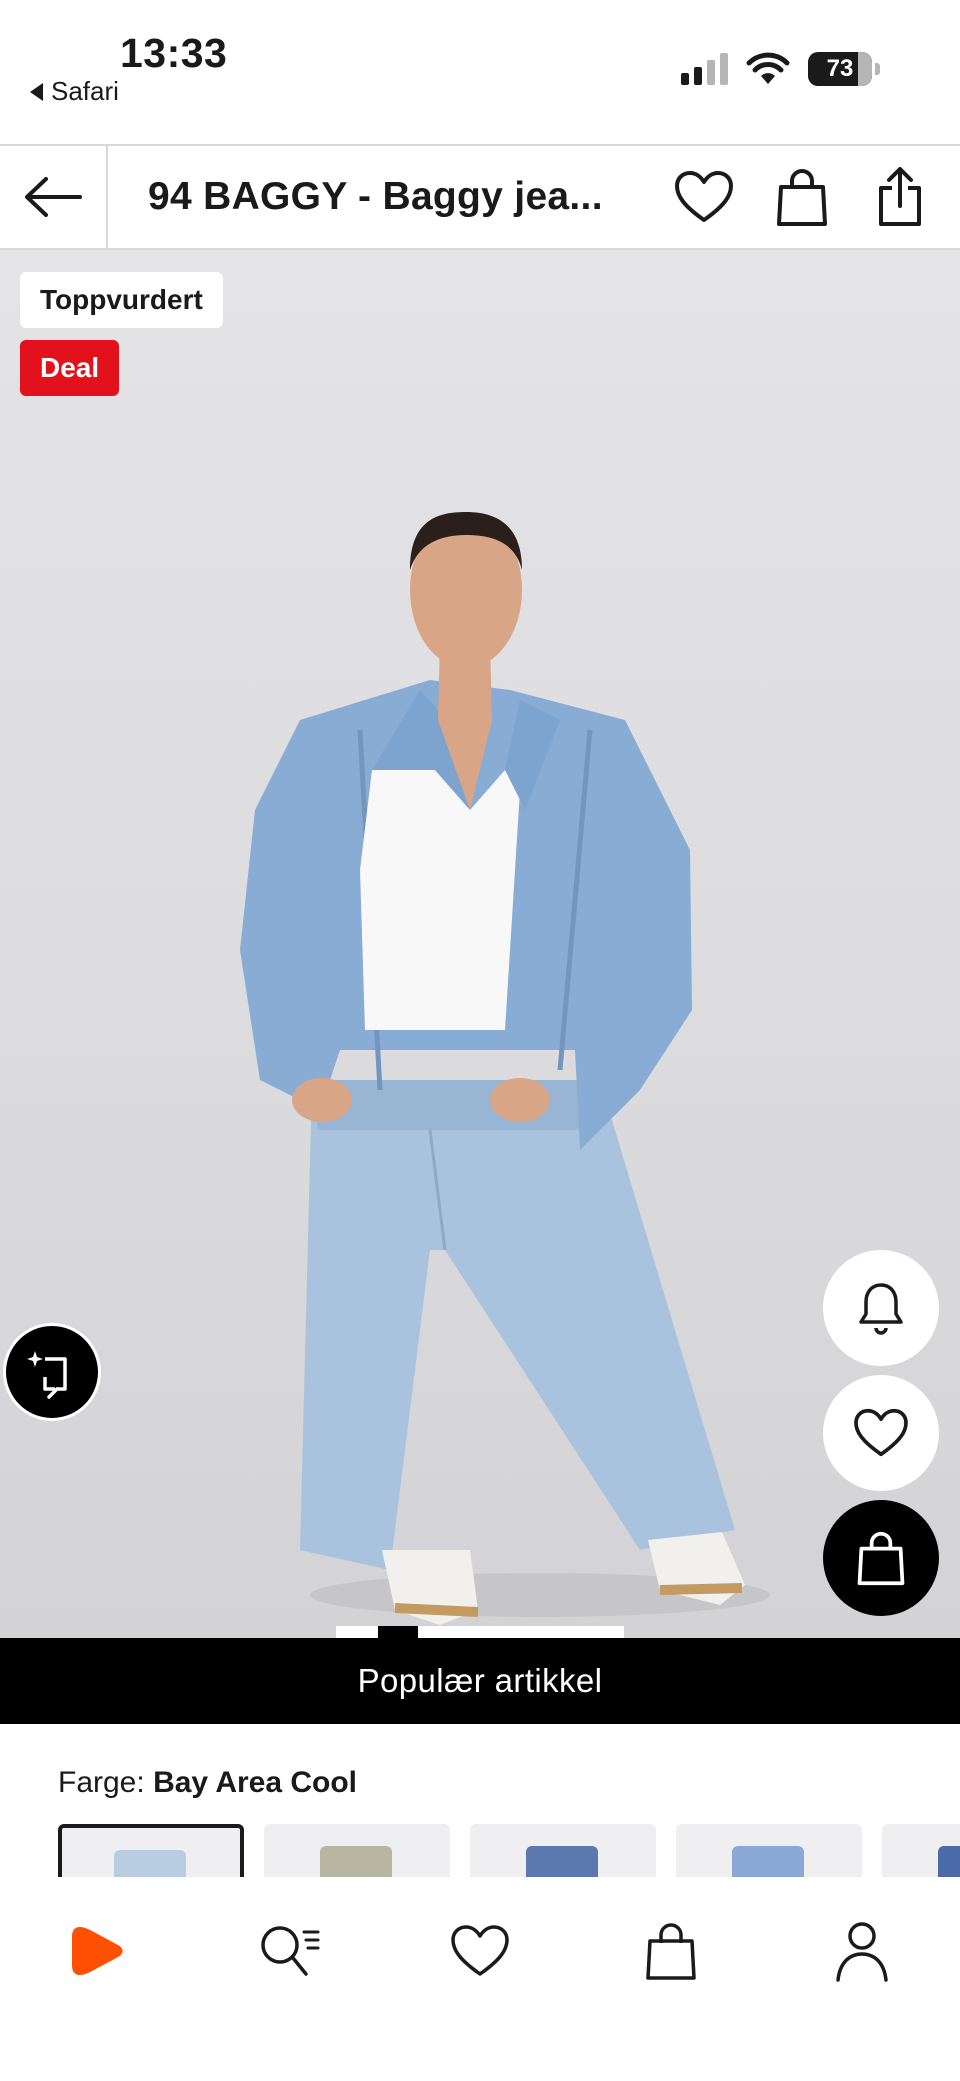 The image size is (960, 2081). I want to click on bell-icon, so click(881, 1309).